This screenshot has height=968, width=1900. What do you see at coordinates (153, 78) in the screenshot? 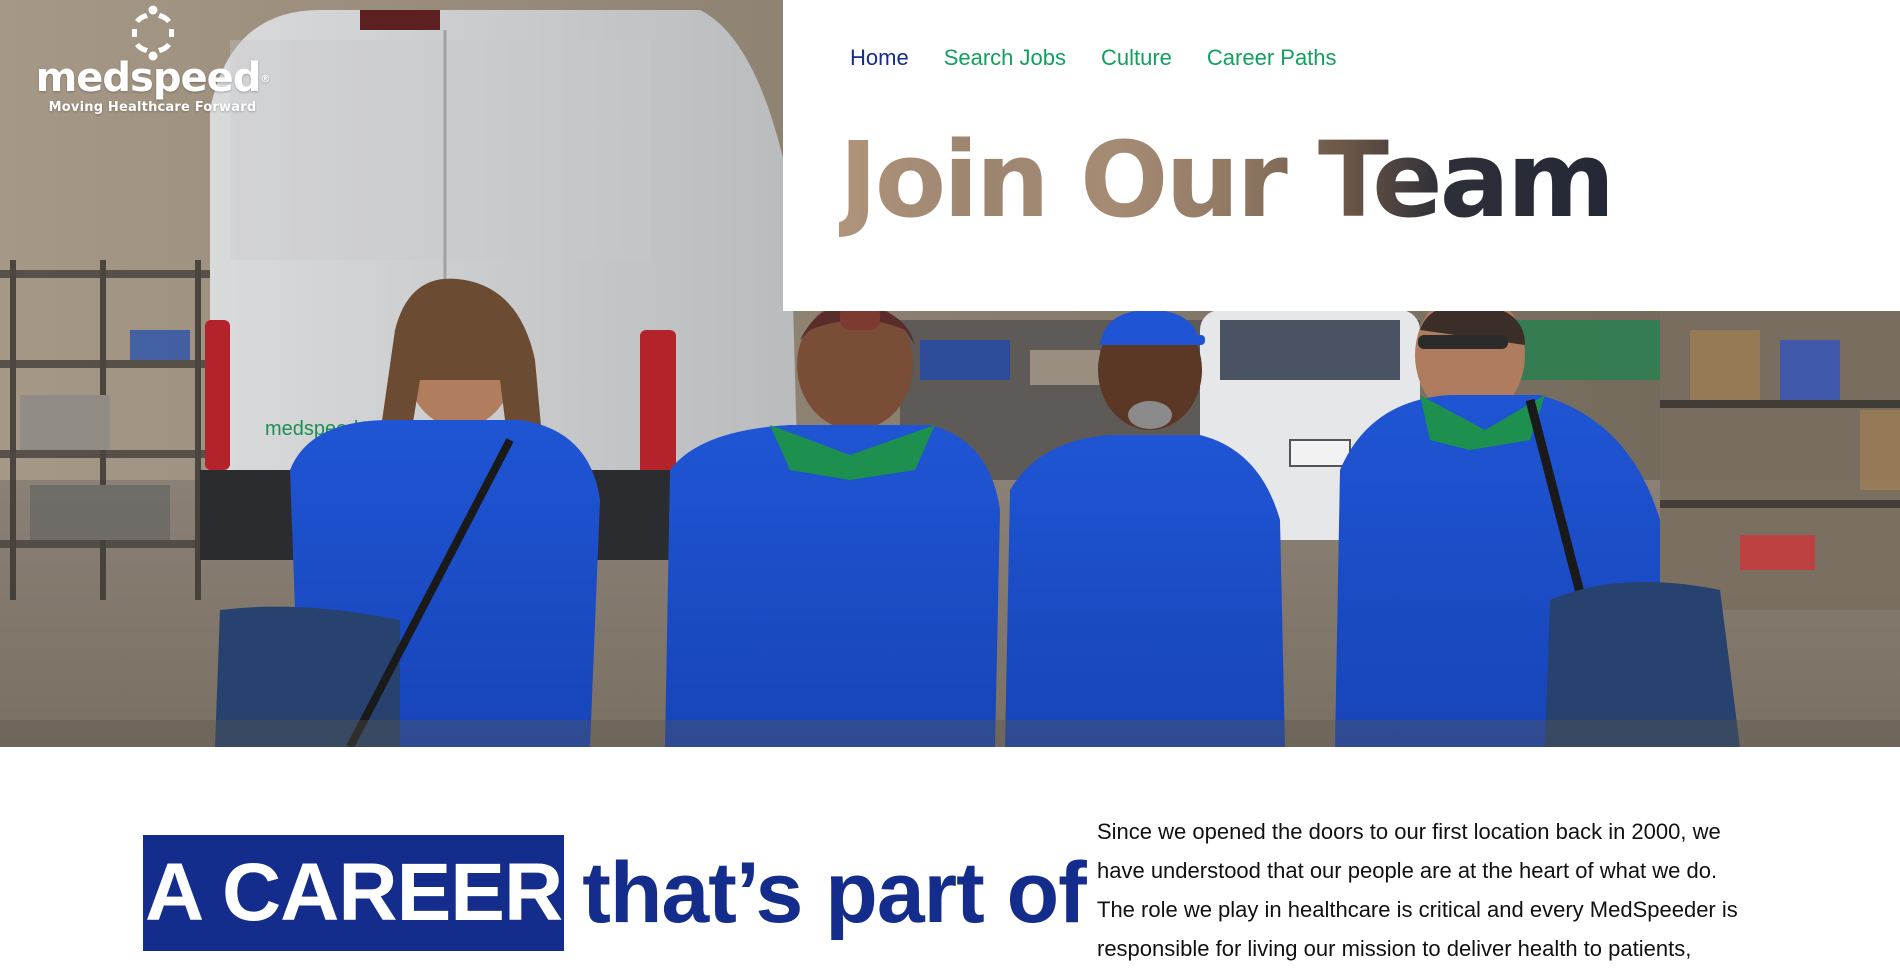
I see `brand-wordmark: medspeed®` at bounding box center [153, 78].